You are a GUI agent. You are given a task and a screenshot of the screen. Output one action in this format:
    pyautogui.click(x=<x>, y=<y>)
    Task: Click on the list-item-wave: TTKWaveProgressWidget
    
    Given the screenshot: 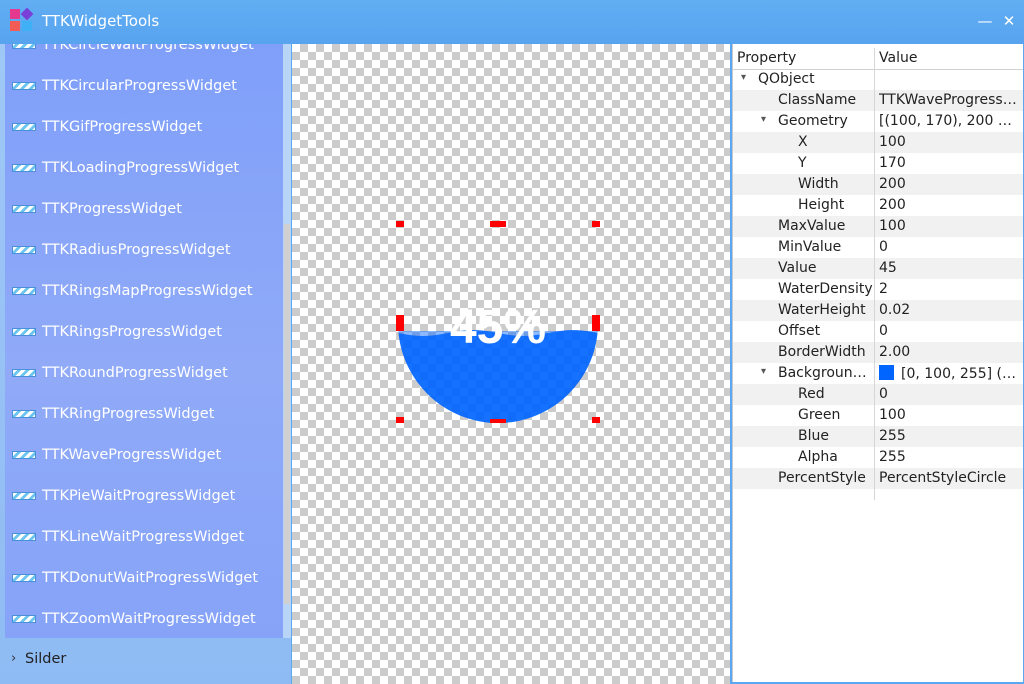 What is the action you would take?
    pyautogui.click(x=144, y=455)
    